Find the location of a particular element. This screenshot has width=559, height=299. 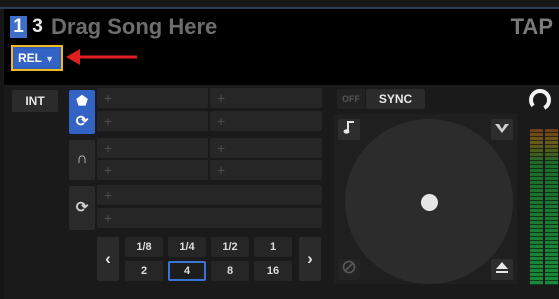

loop-length-4: 4 is located at coordinates (187, 271).